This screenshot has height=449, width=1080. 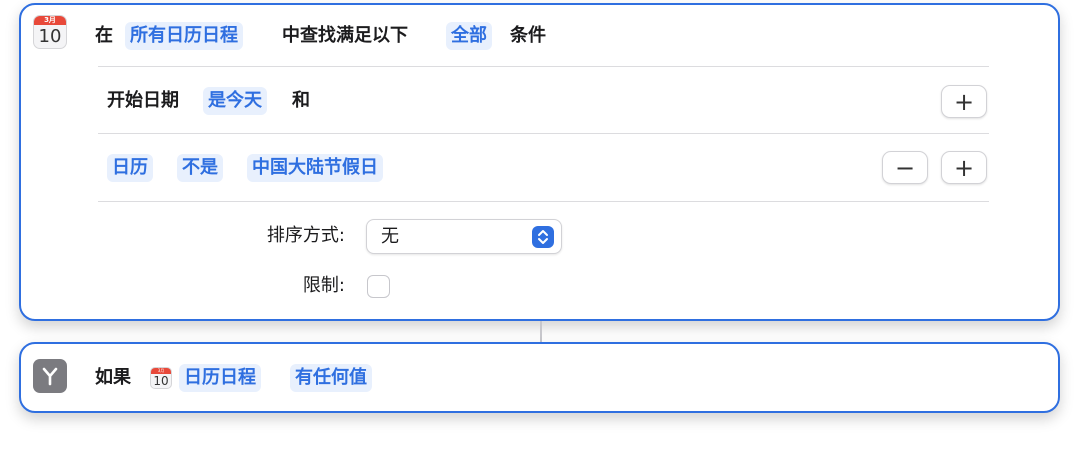 I want to click on find-middle-text: 中查找满足以下, so click(x=345, y=35).